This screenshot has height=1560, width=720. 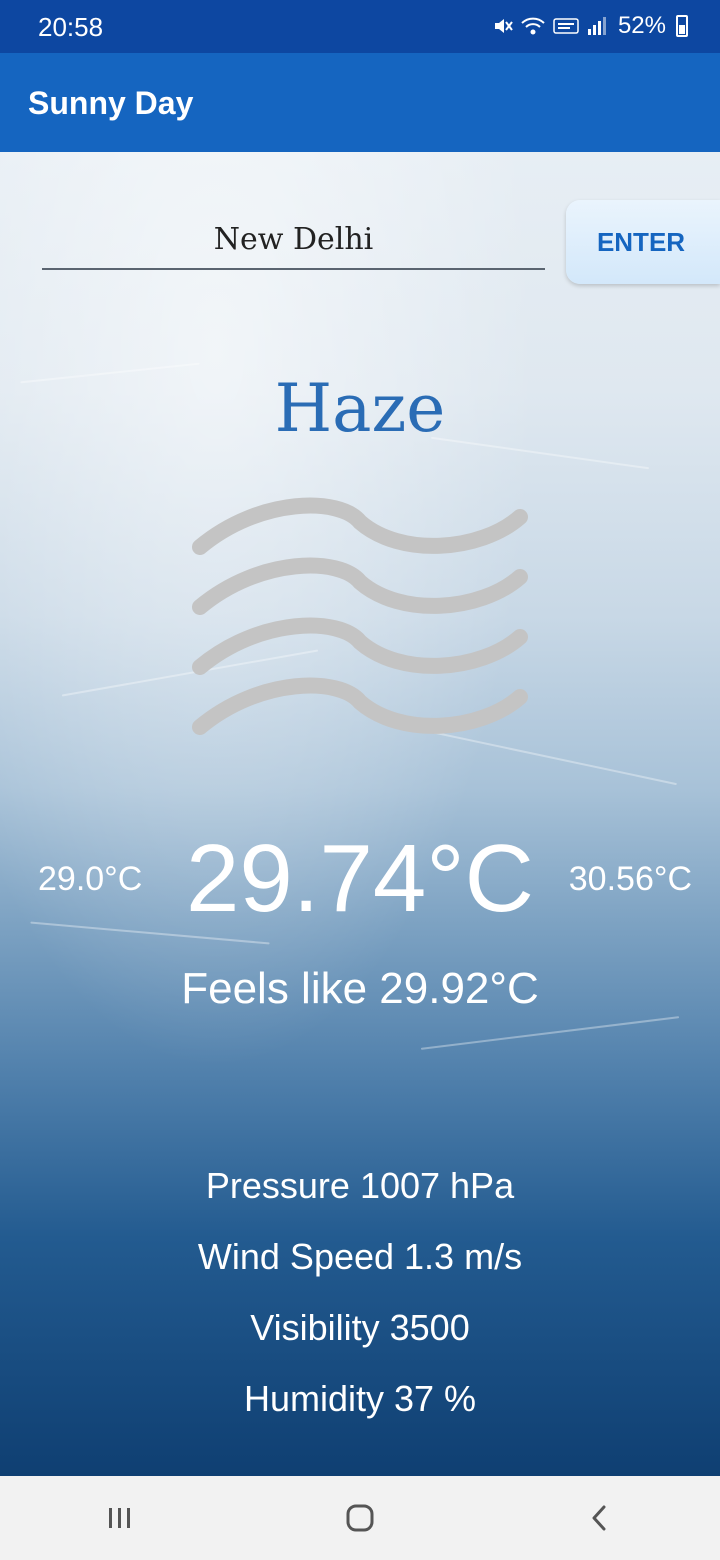 I want to click on home-button, so click(x=360, y=1518).